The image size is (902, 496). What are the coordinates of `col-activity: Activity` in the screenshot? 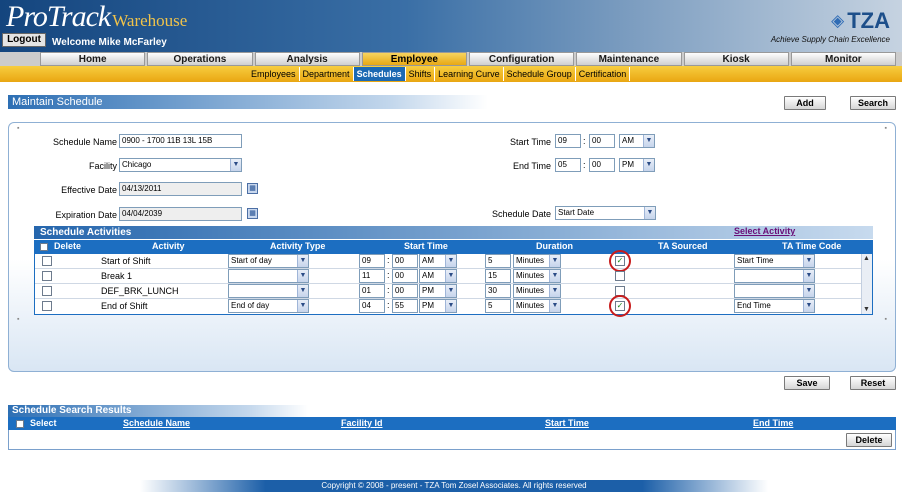 It's located at (168, 246).